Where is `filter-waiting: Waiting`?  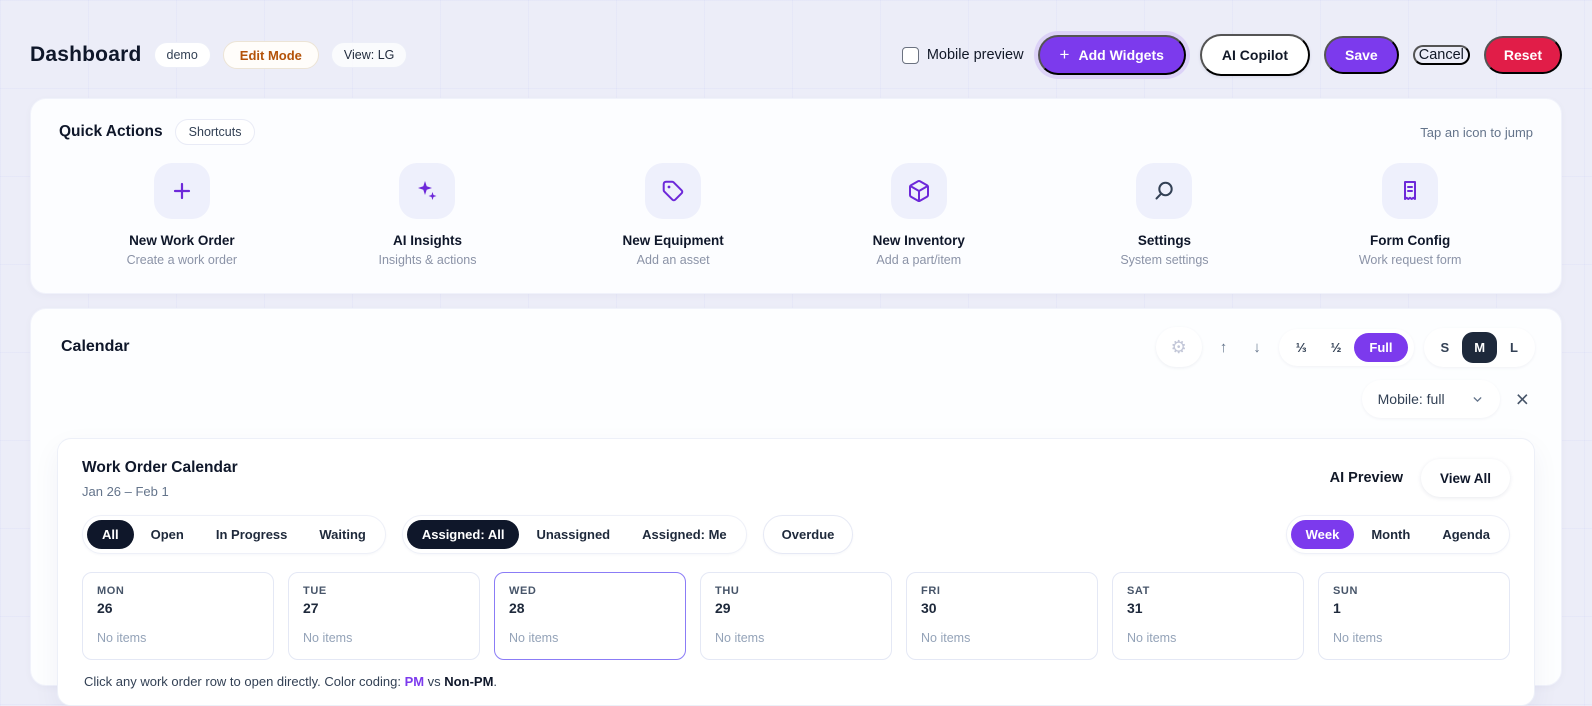
filter-waiting: Waiting is located at coordinates (342, 534).